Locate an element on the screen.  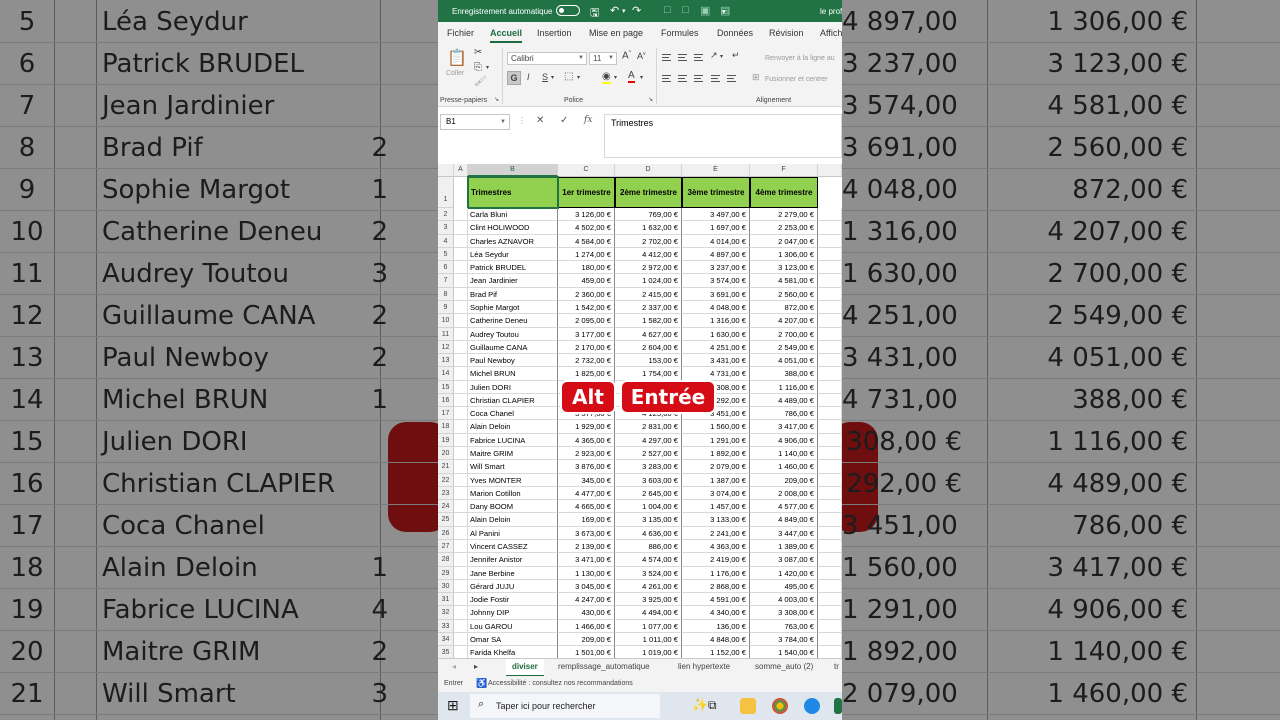
table-cell-name: Jean Jardinier is located at coordinates (513, 281).